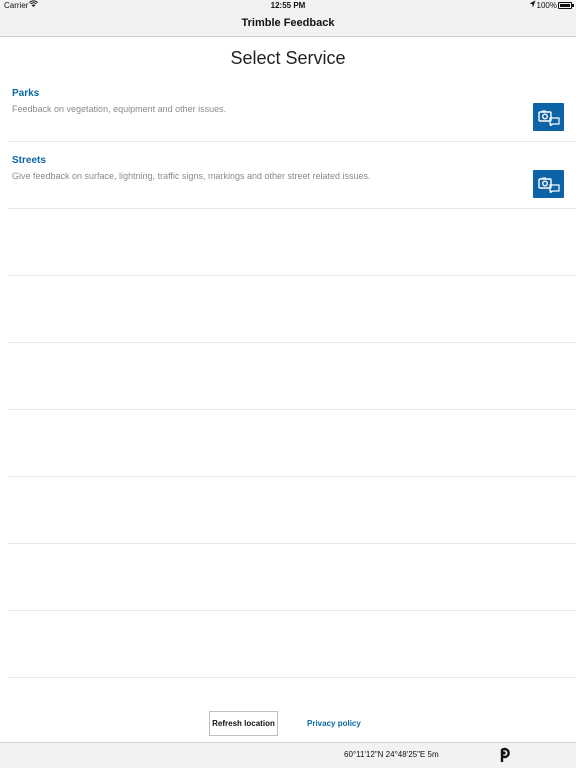  I want to click on service-name: Streets, so click(29, 160).